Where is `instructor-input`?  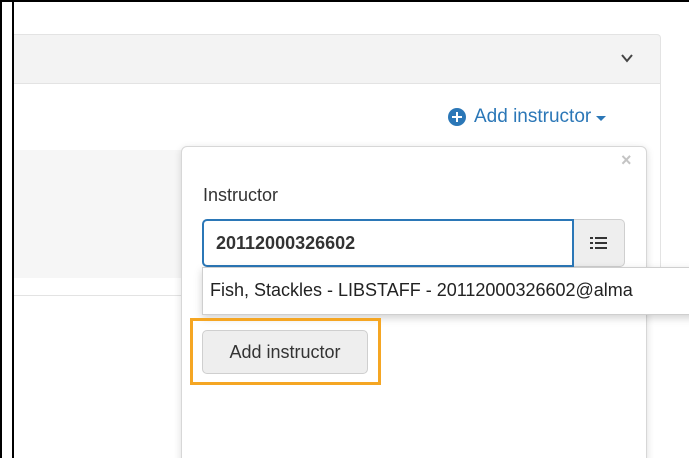 instructor-input is located at coordinates (388, 243).